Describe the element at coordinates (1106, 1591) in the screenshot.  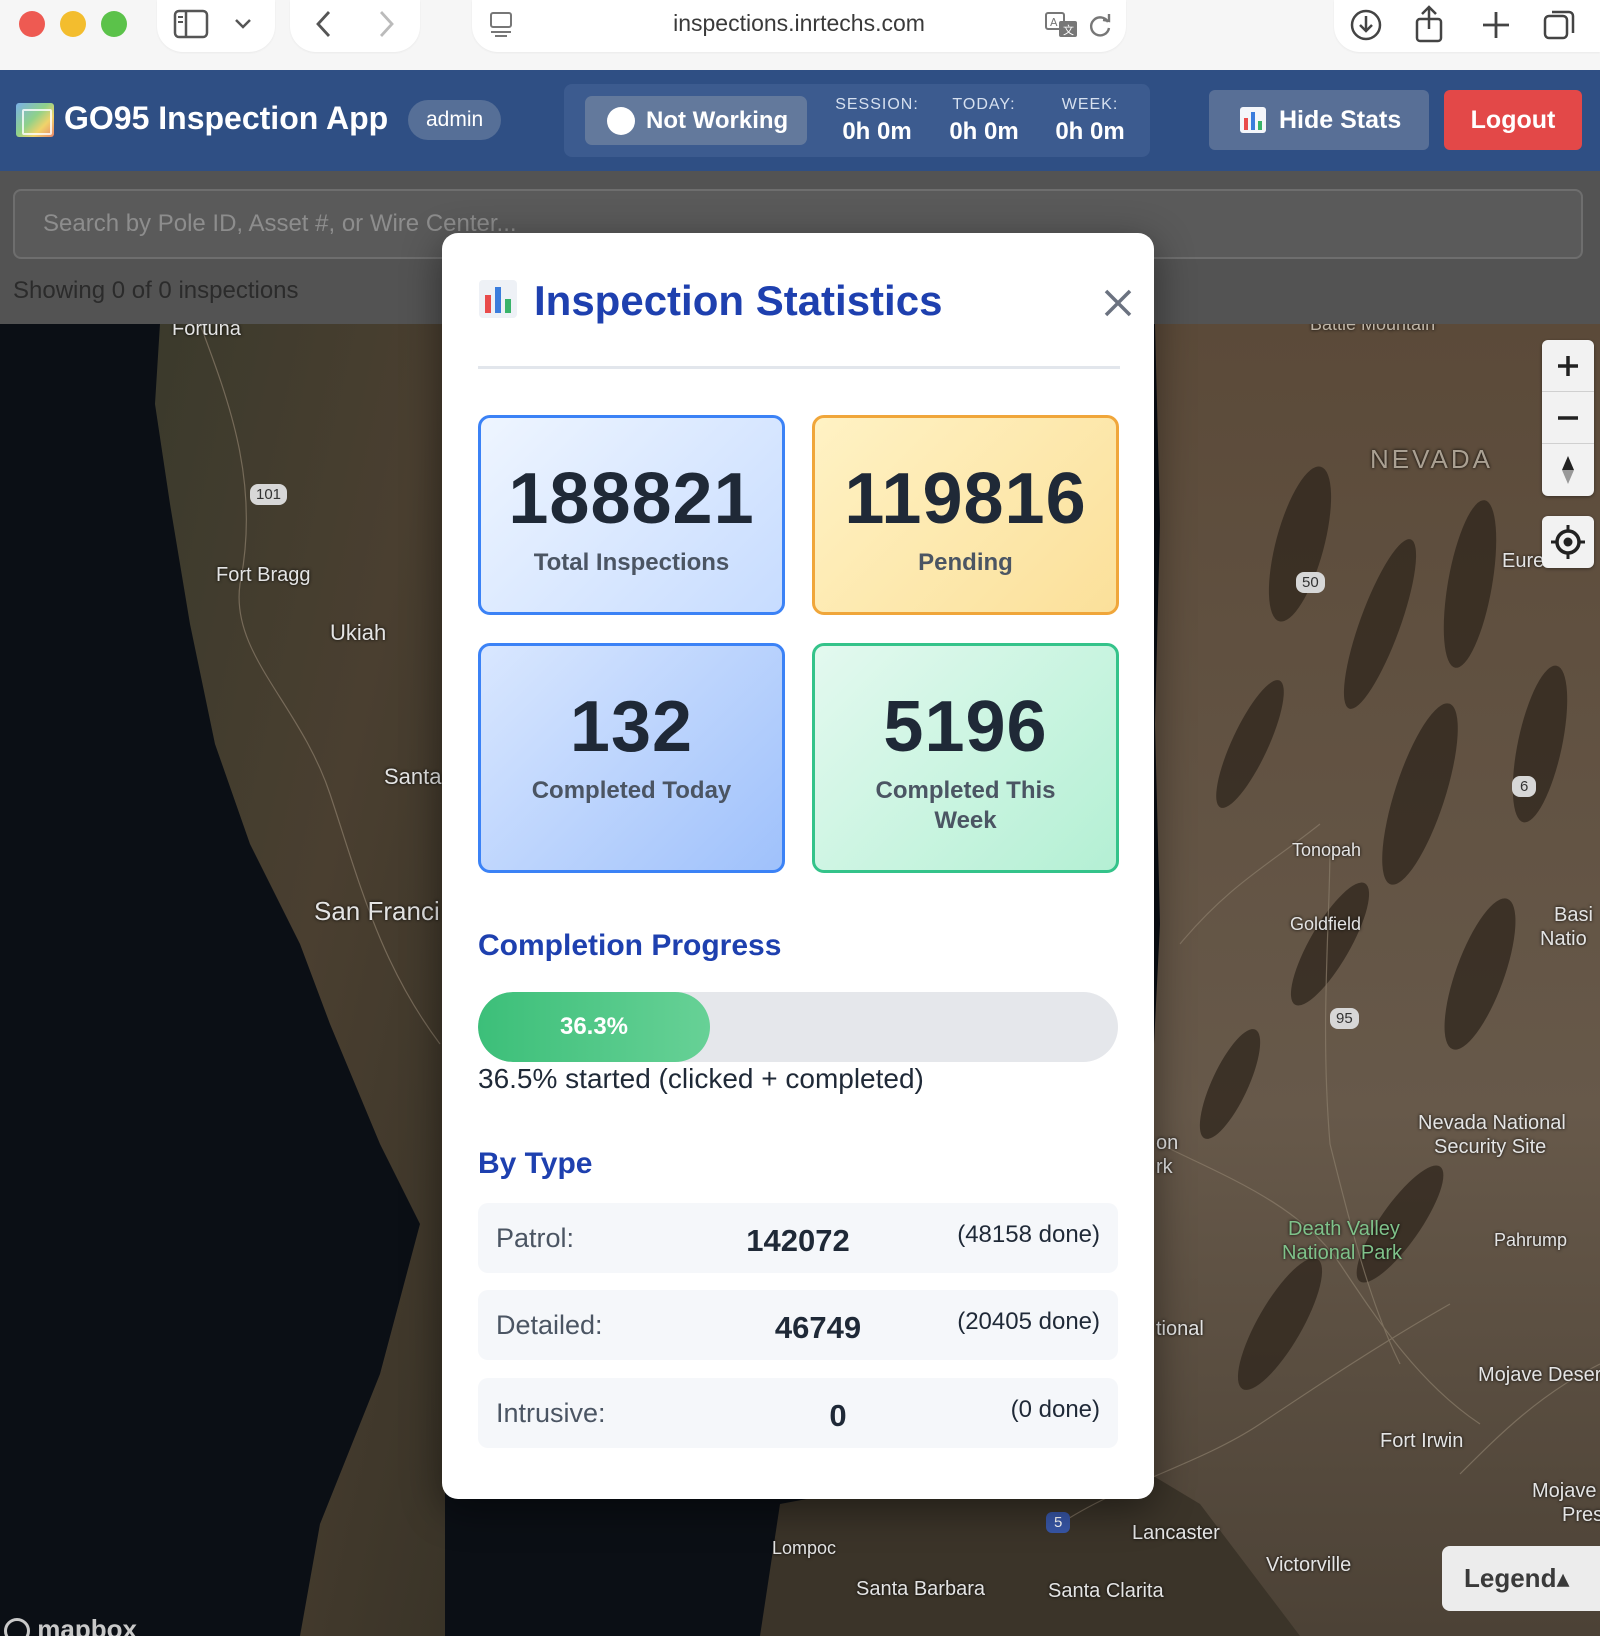
I see `map-label: Santa Clarita` at that location.